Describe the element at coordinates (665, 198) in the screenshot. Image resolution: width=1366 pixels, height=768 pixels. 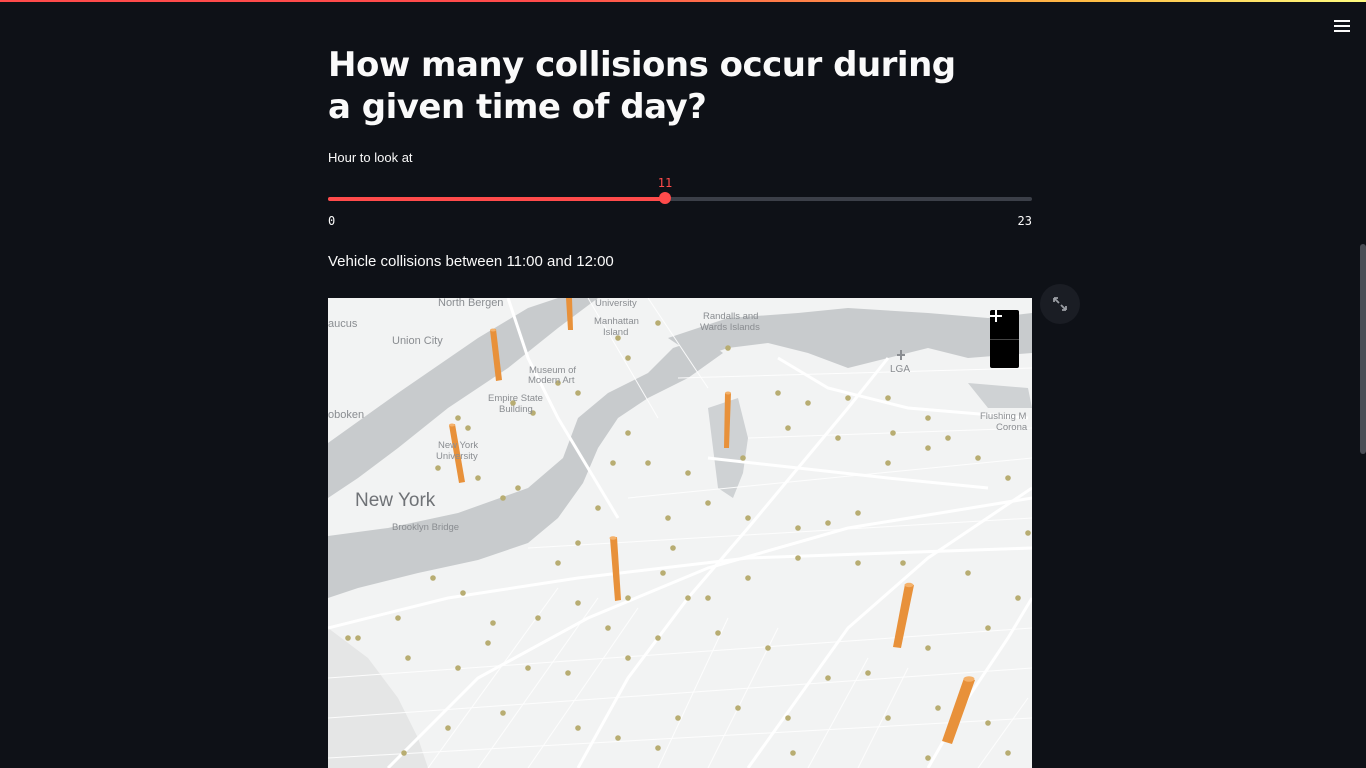
I see `hour-slider-thumb` at that location.